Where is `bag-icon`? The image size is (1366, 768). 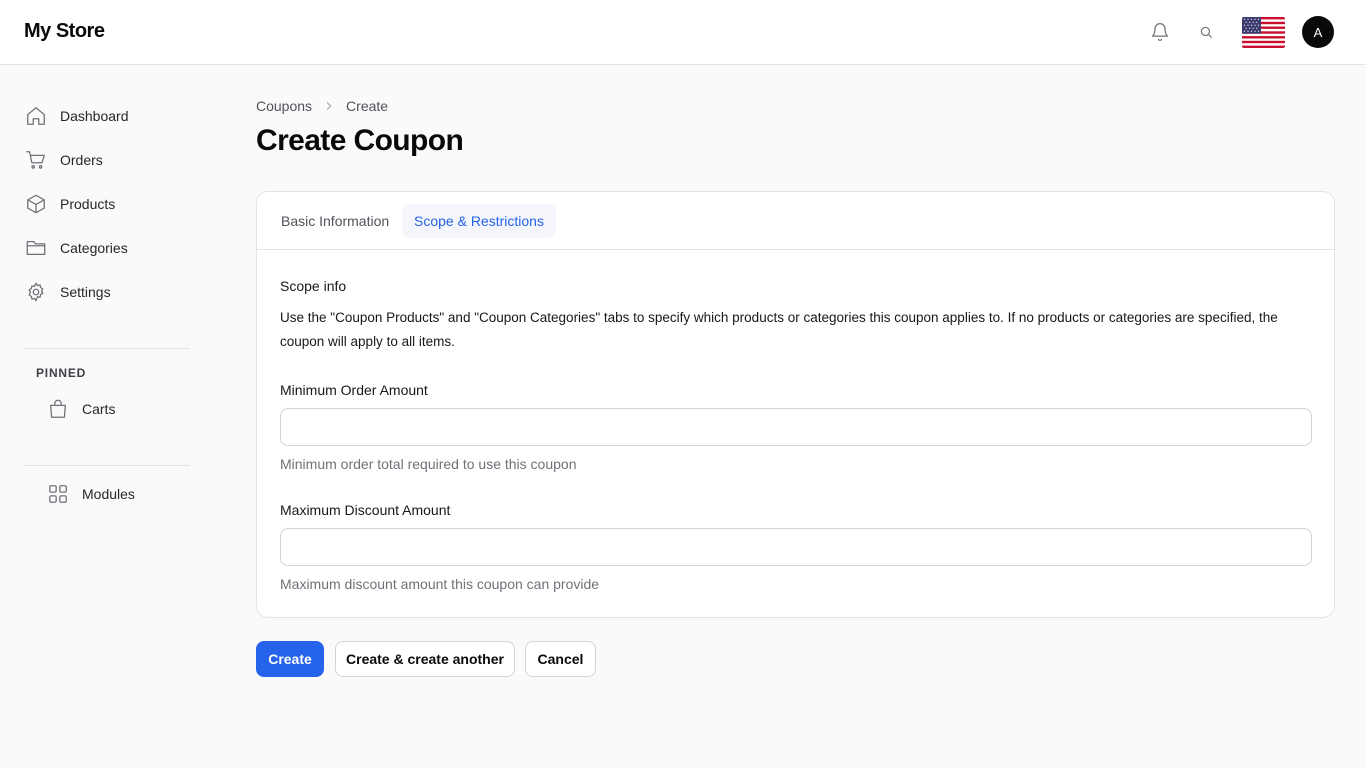 bag-icon is located at coordinates (58, 409).